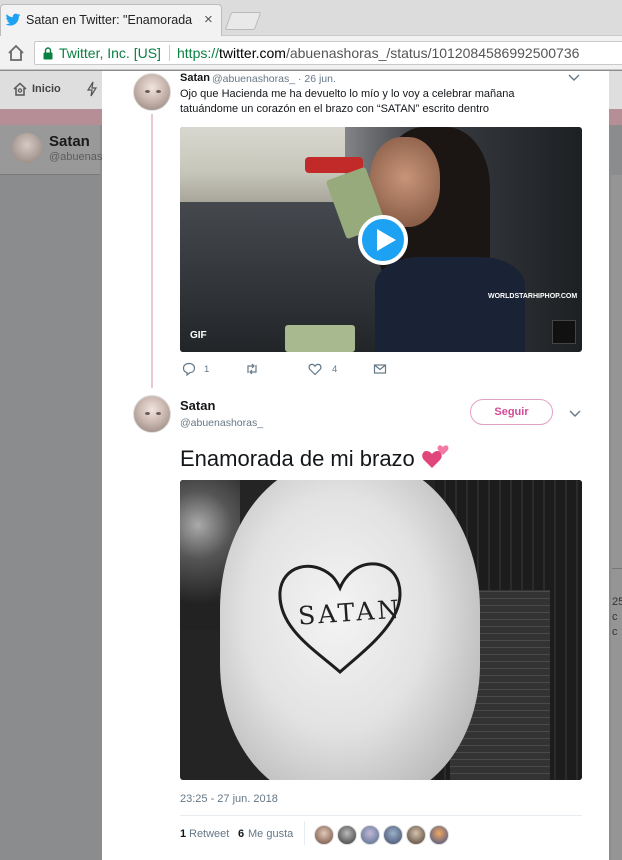 This screenshot has width=622, height=860. Describe the element at coordinates (92, 89) in the screenshot. I see `bolt-icon` at that location.